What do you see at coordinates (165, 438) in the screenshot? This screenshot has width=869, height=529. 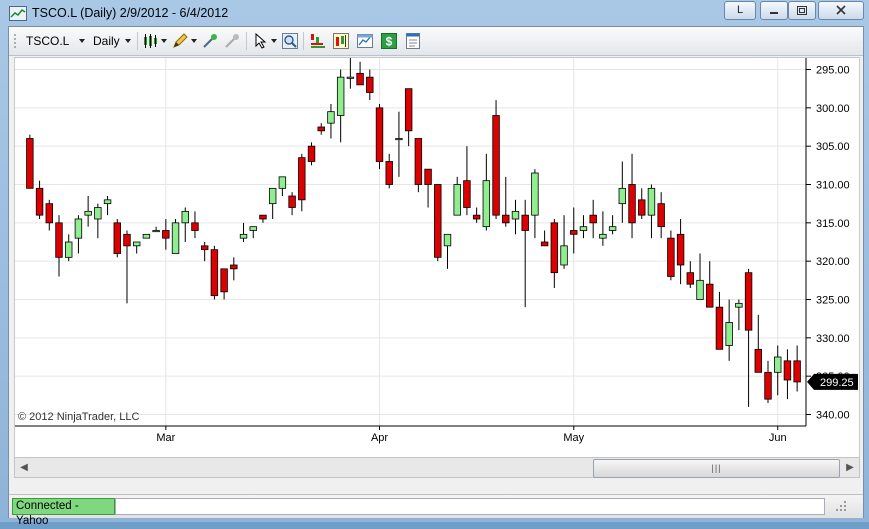 I see `time-tick-label: Mar` at bounding box center [165, 438].